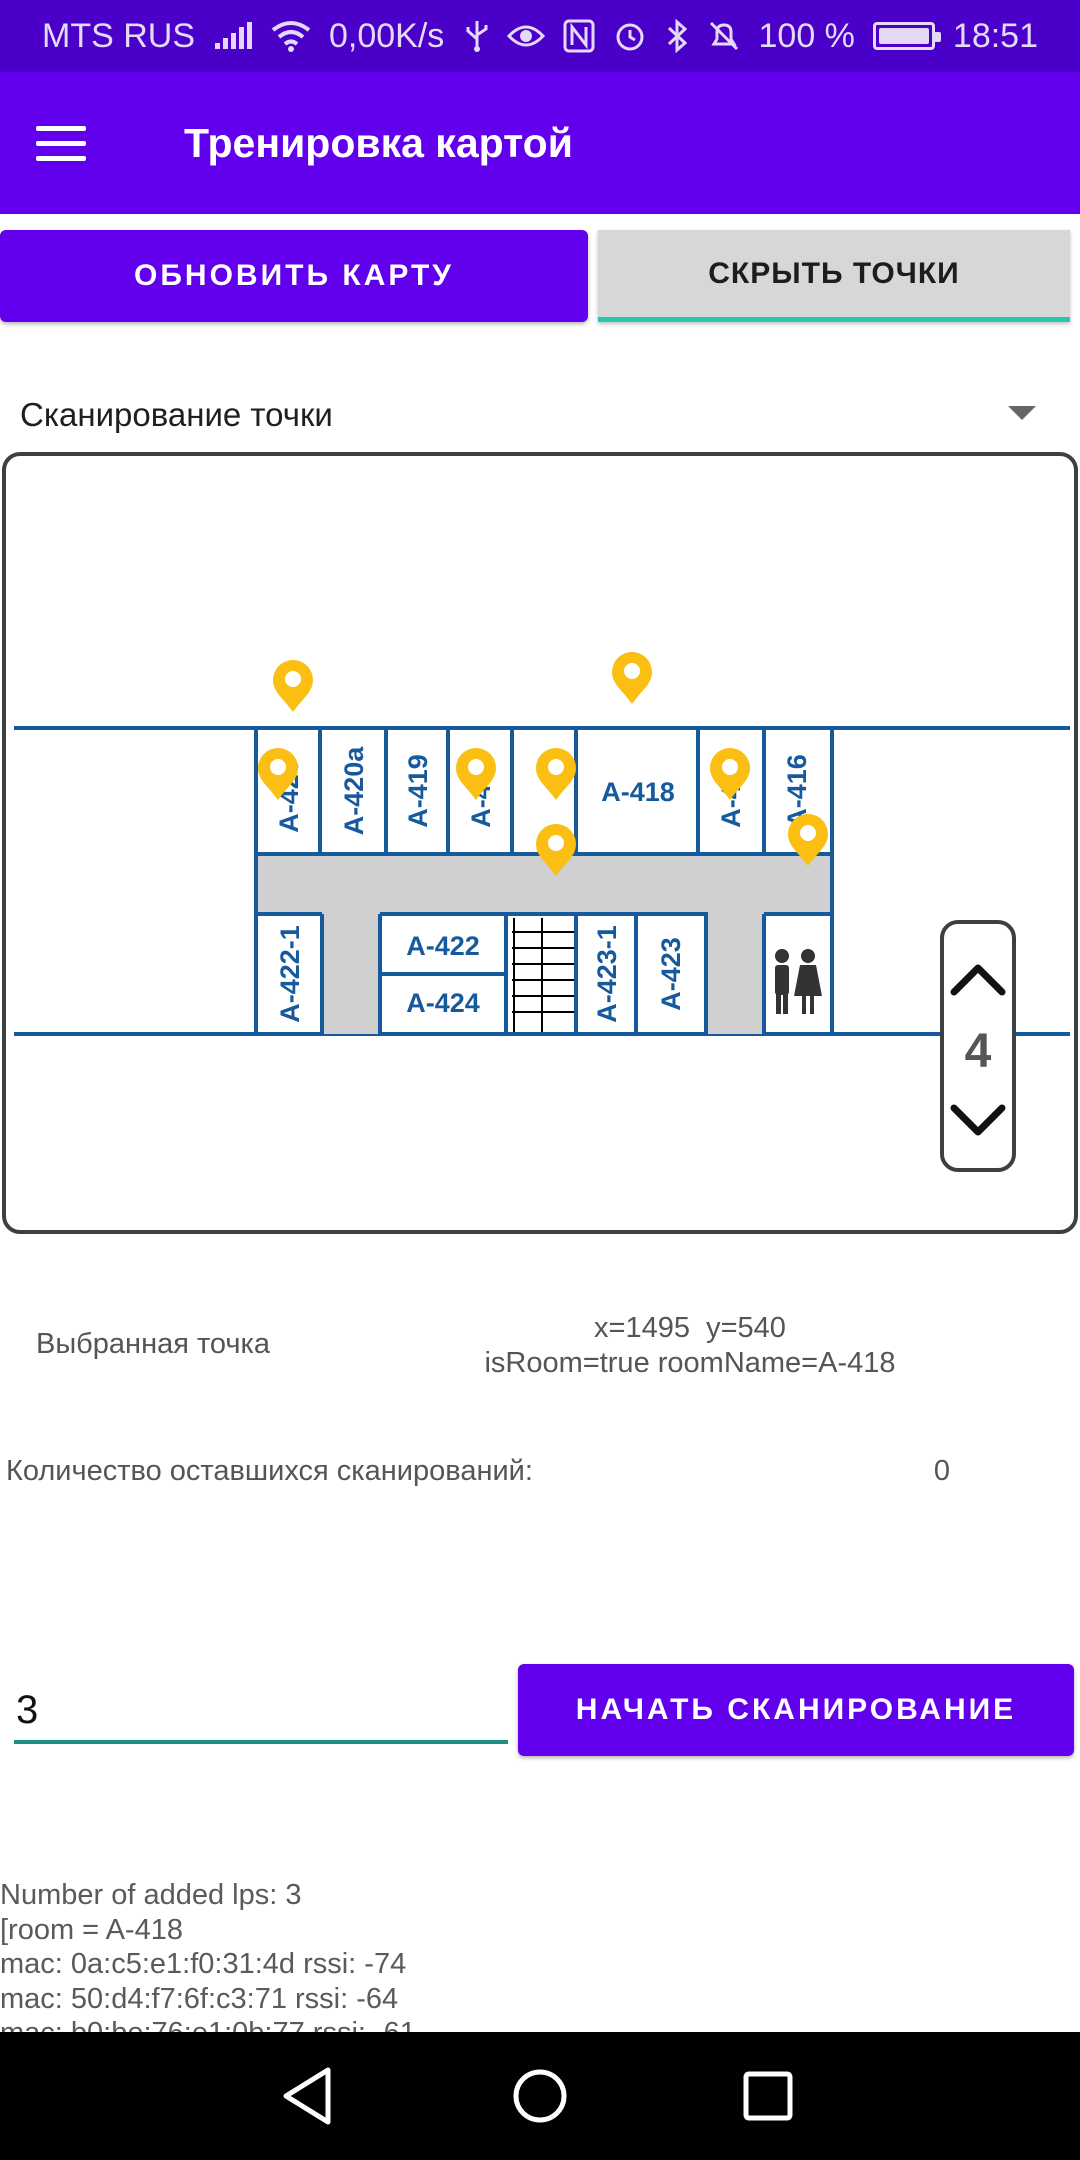 This screenshot has width=1080, height=2160. Describe the element at coordinates (233, 35) in the screenshot. I see `signal-icon` at that location.